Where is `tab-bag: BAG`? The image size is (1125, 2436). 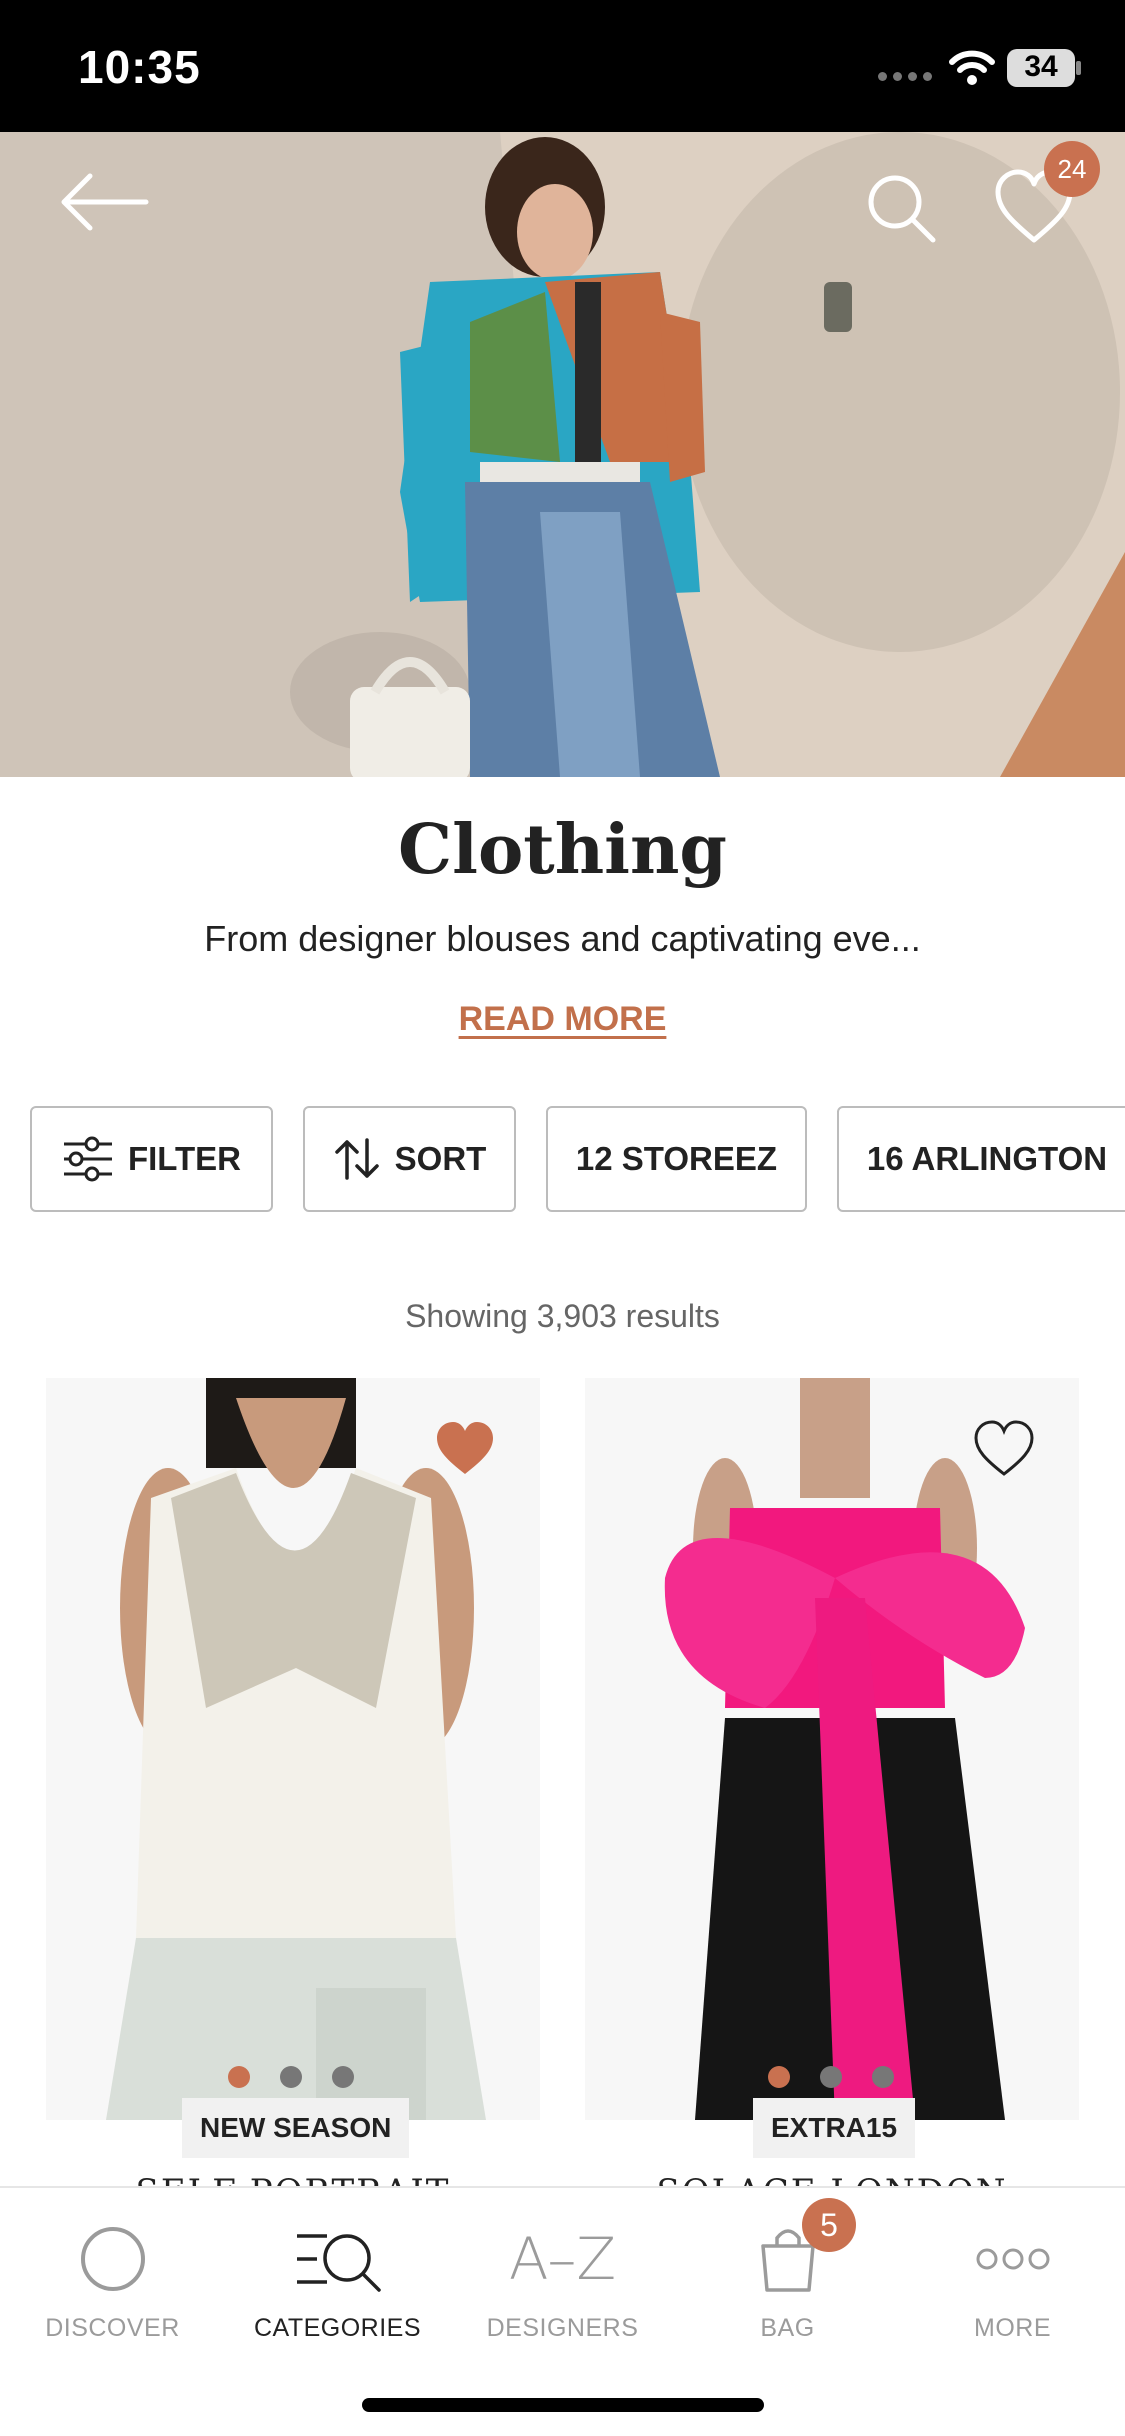
tab-bag: BAG is located at coordinates (787, 2289).